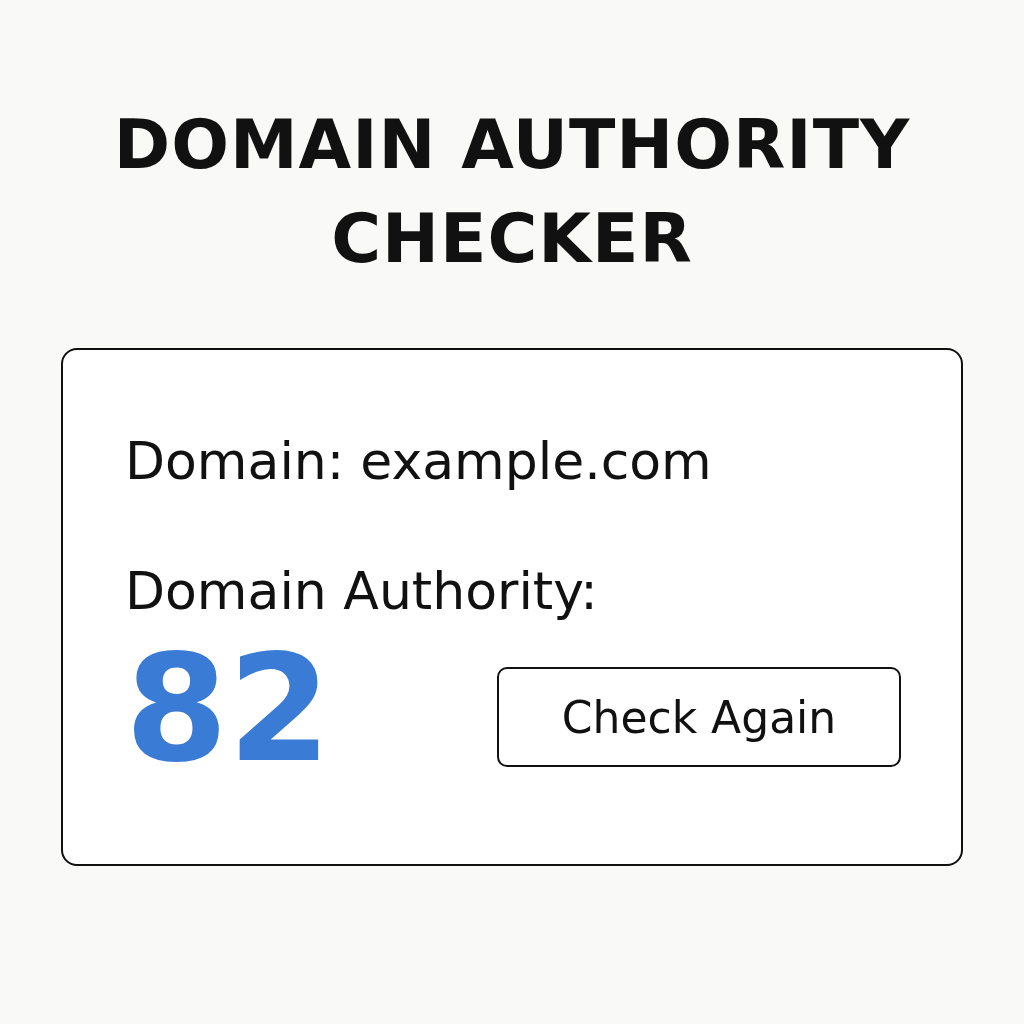 The image size is (1024, 1024). I want to click on authority-label: Domain Authority:, so click(361, 591).